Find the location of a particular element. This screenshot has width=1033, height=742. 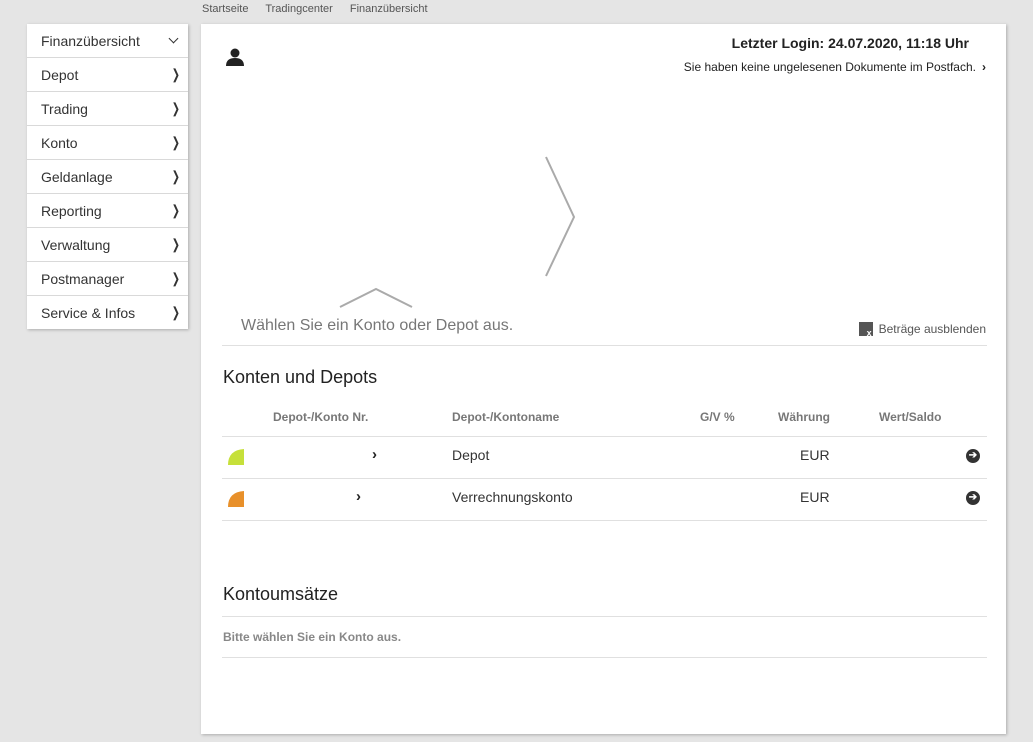

chevron-right-icon: › is located at coordinates (984, 67).